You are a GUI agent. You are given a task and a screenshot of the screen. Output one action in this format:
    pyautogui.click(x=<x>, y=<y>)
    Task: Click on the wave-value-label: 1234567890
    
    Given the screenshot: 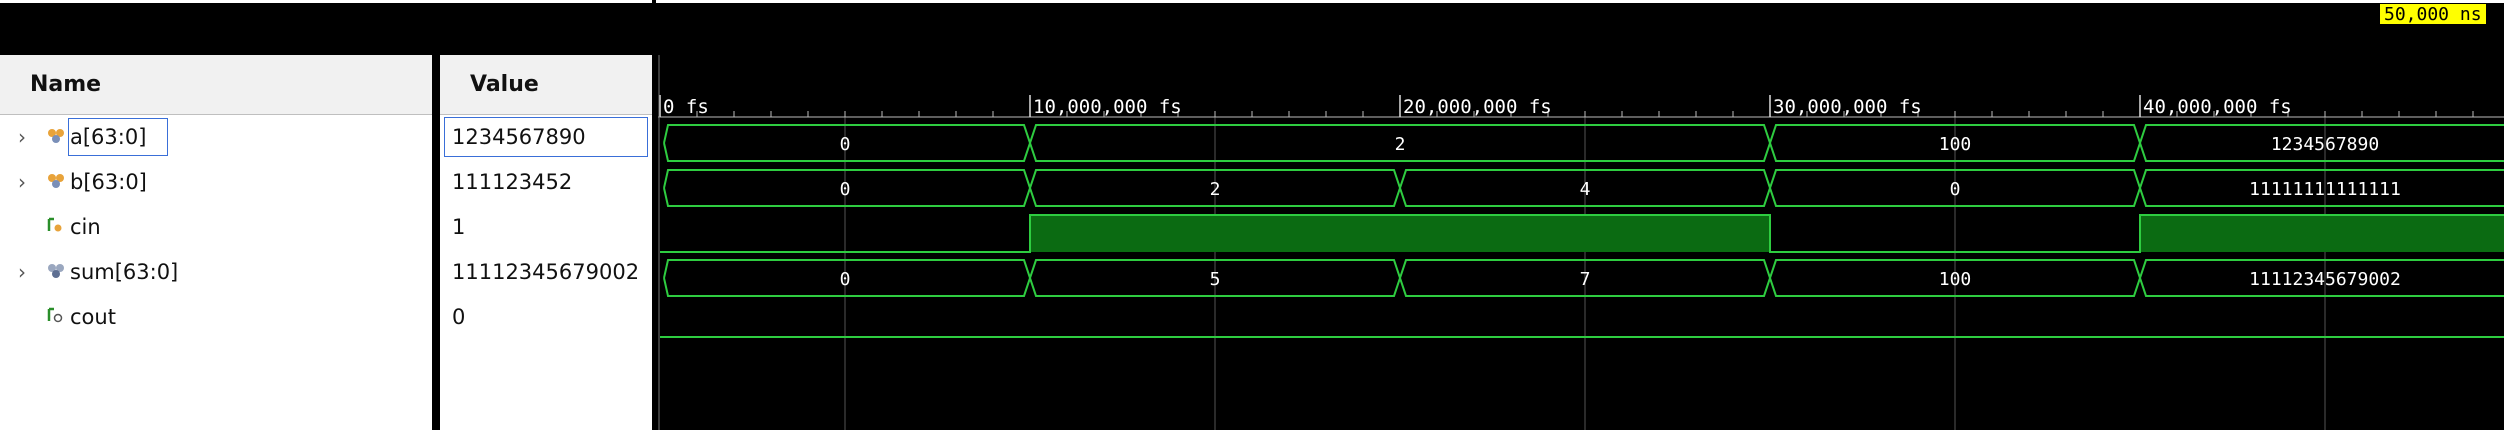 What is the action you would take?
    pyautogui.click(x=2325, y=144)
    